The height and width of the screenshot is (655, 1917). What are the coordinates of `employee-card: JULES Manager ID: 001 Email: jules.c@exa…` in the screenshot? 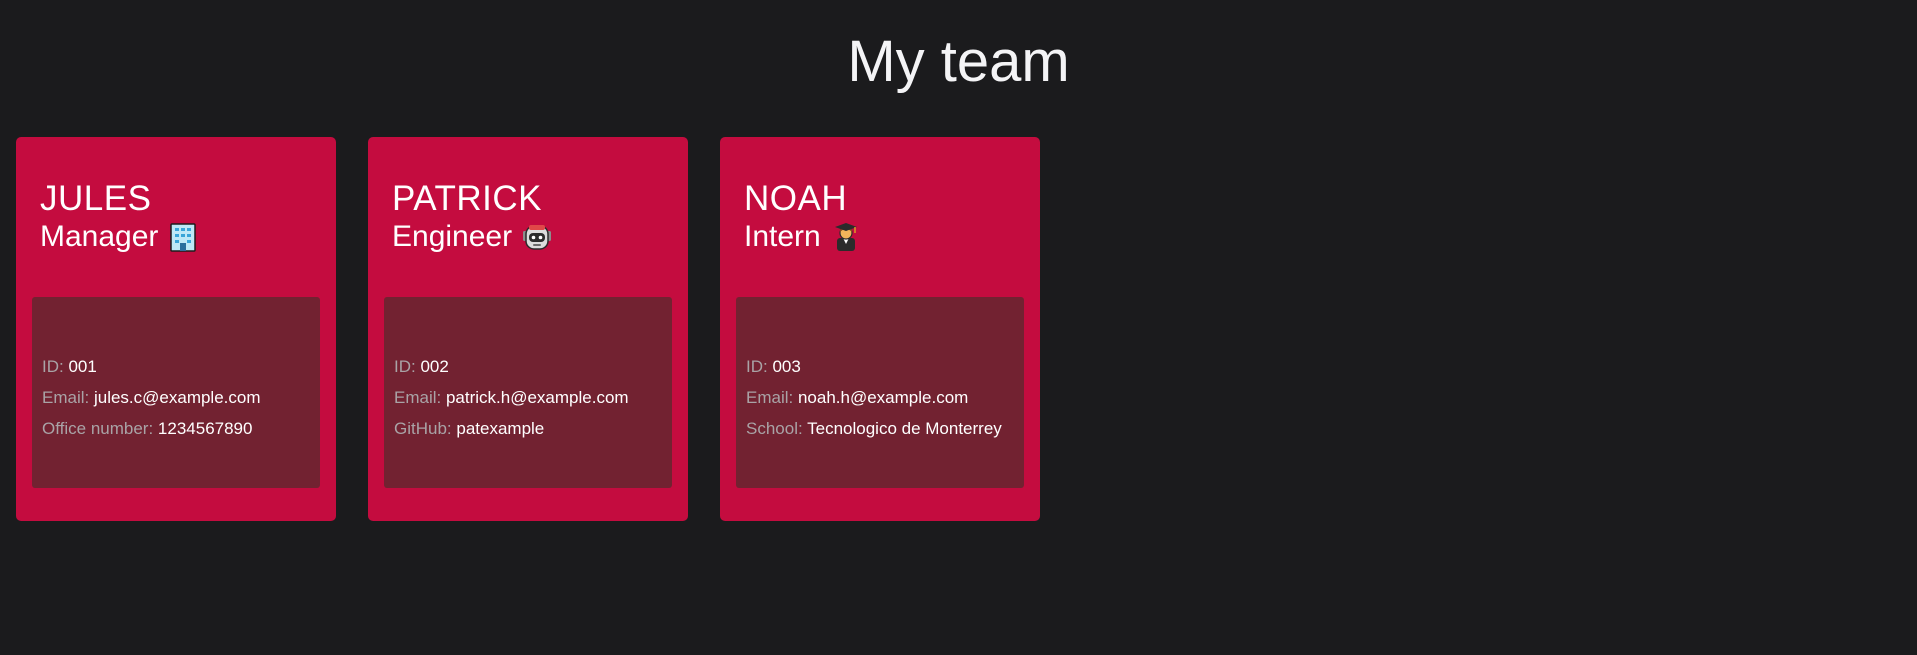 It's located at (176, 329).